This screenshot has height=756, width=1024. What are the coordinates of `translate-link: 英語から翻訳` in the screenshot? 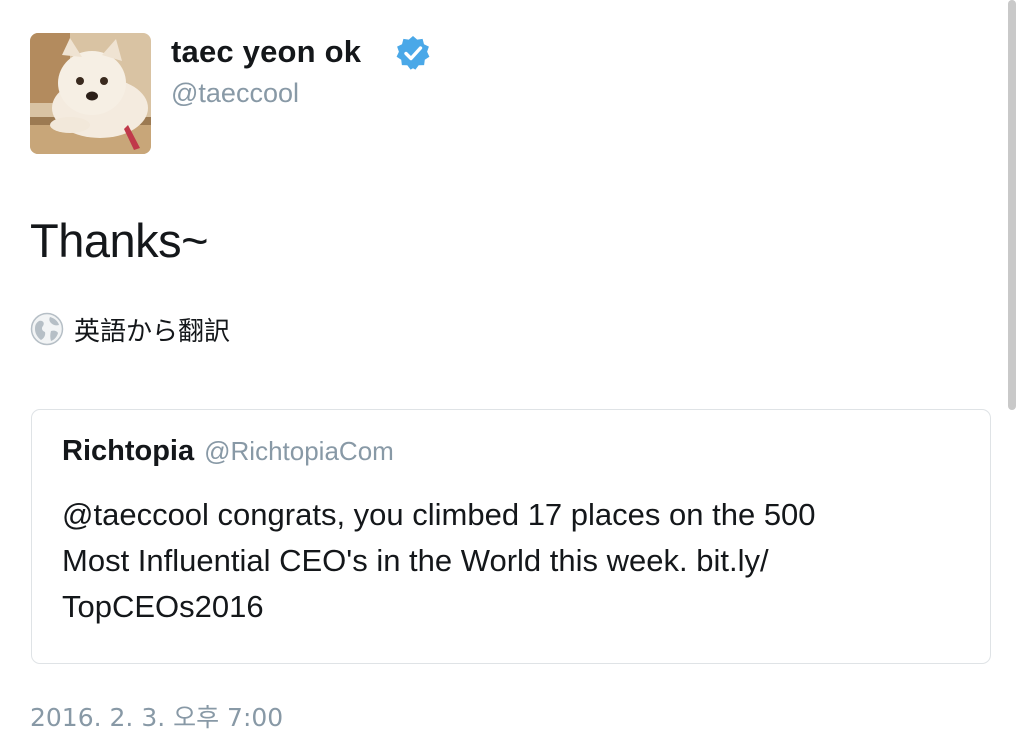 It's located at (130, 329).